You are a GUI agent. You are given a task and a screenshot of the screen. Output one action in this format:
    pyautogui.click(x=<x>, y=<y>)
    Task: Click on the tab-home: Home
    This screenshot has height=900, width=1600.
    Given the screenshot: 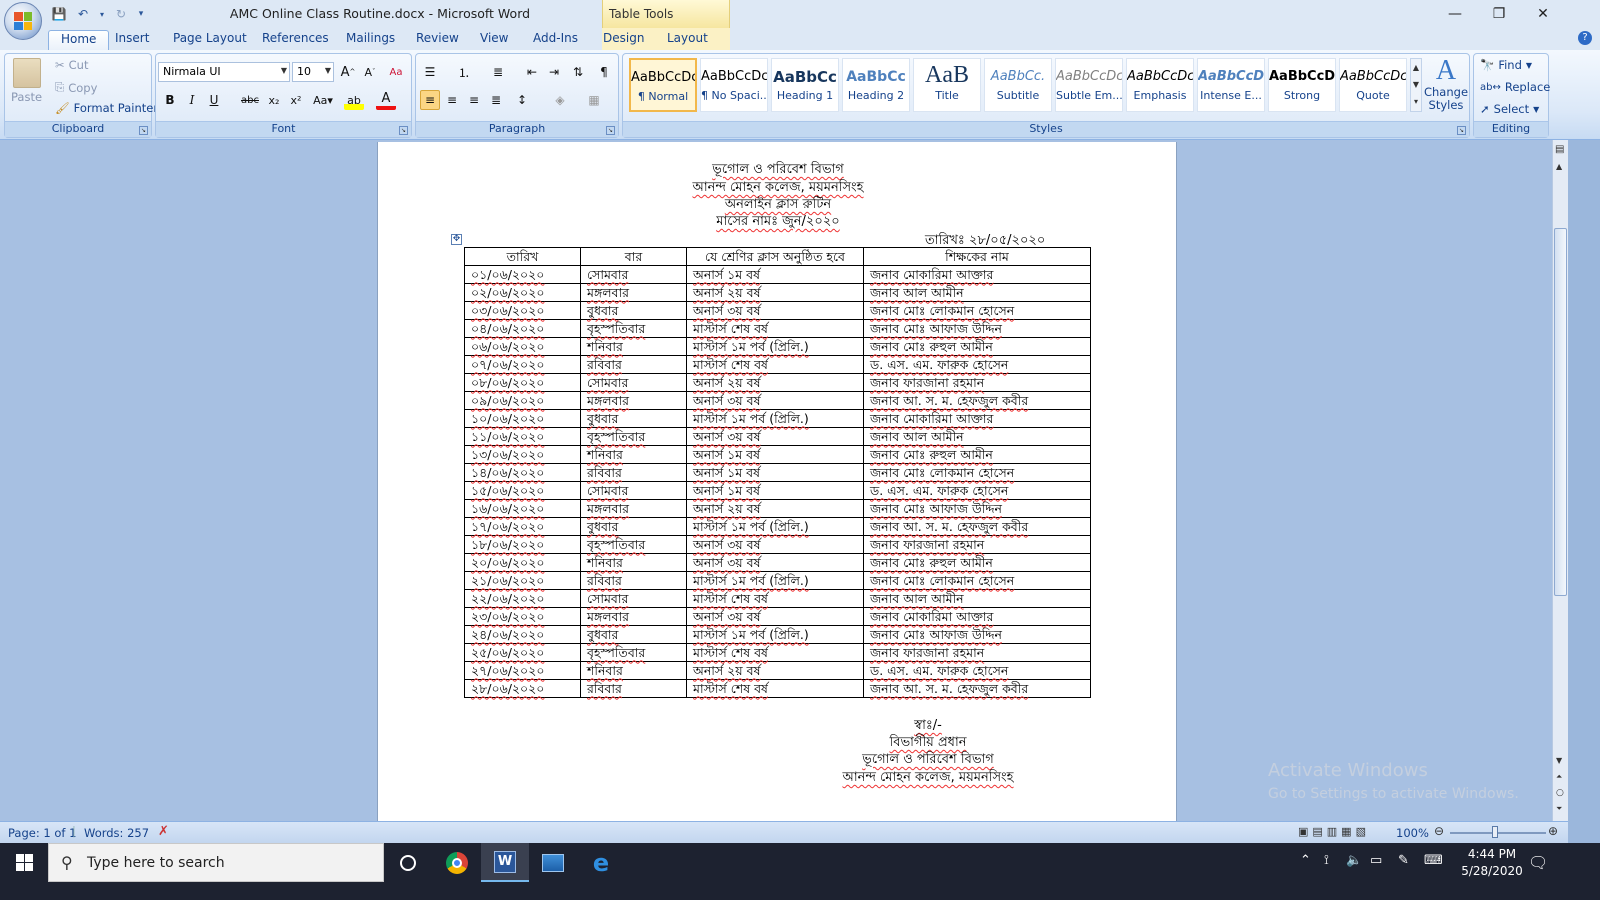 What is the action you would take?
    pyautogui.click(x=79, y=40)
    